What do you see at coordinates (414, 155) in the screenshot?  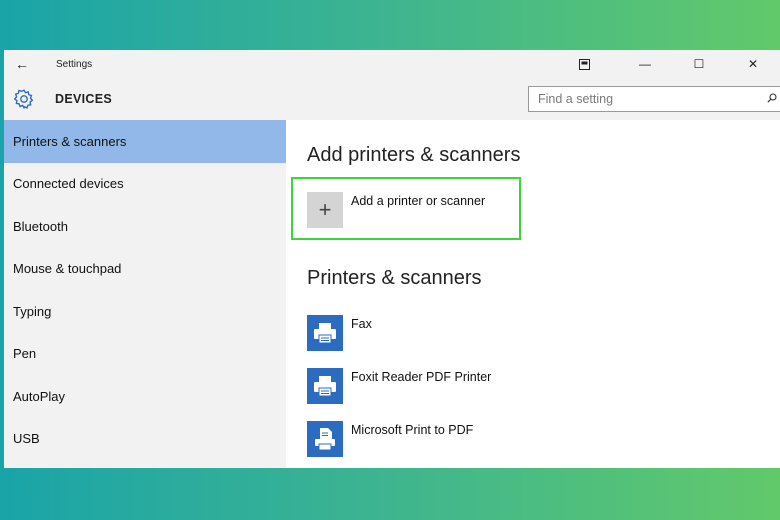 I see `add-printers-heading: Add printers & scanners` at bounding box center [414, 155].